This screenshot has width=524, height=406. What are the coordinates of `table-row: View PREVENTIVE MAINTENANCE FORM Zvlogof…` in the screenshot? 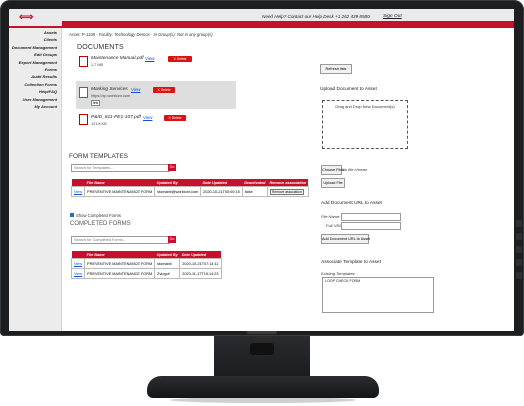 It's located at (146, 273).